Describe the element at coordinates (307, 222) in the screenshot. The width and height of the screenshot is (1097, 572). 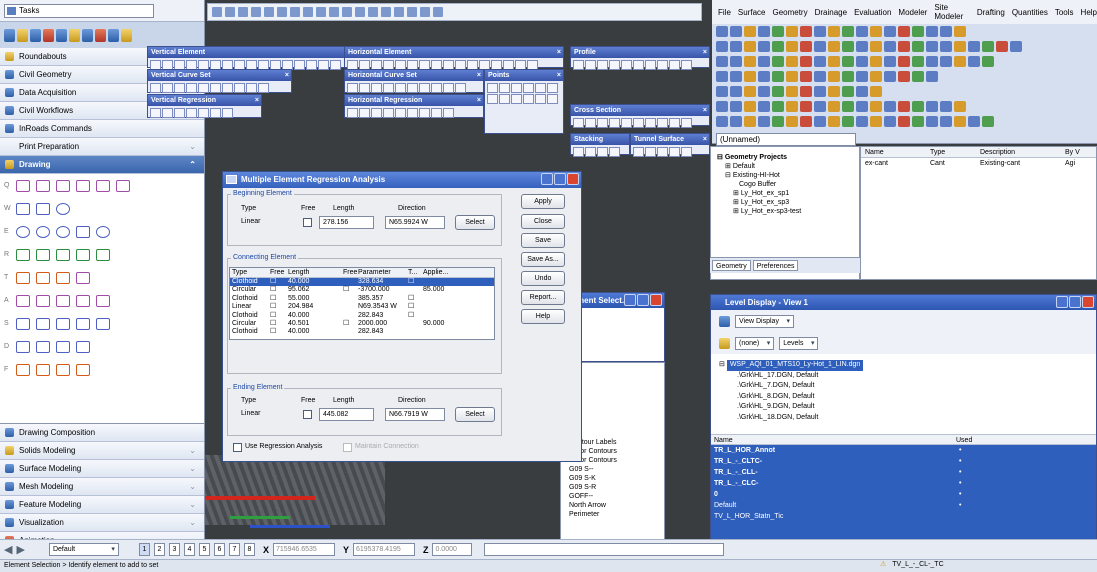
I see `begin-free-checkbox` at that location.